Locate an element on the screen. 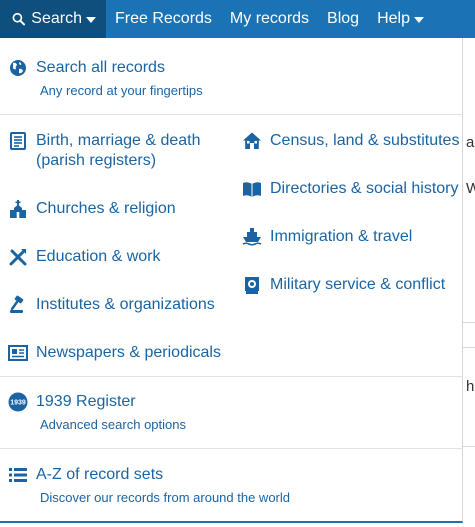 Image resolution: width=475 pixels, height=527 pixels. background-text-fragment: a is located at coordinates (470, 142).